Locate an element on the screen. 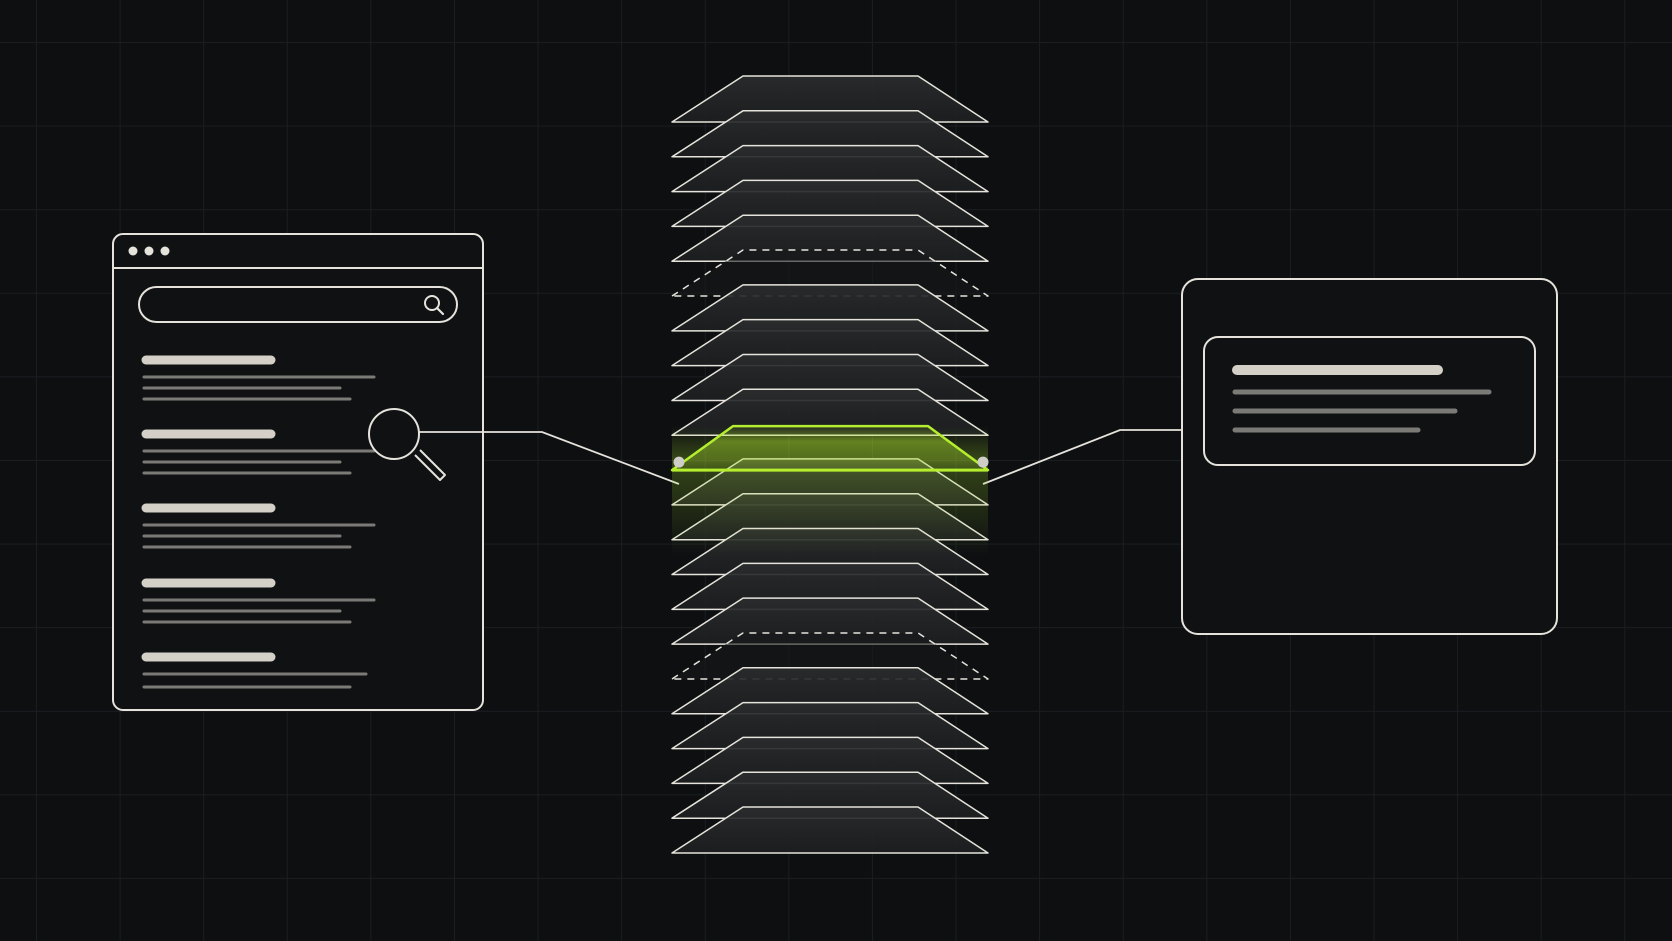 Image resolution: width=1672 pixels, height=941 pixels. window-dots-icon is located at coordinates (149, 251).